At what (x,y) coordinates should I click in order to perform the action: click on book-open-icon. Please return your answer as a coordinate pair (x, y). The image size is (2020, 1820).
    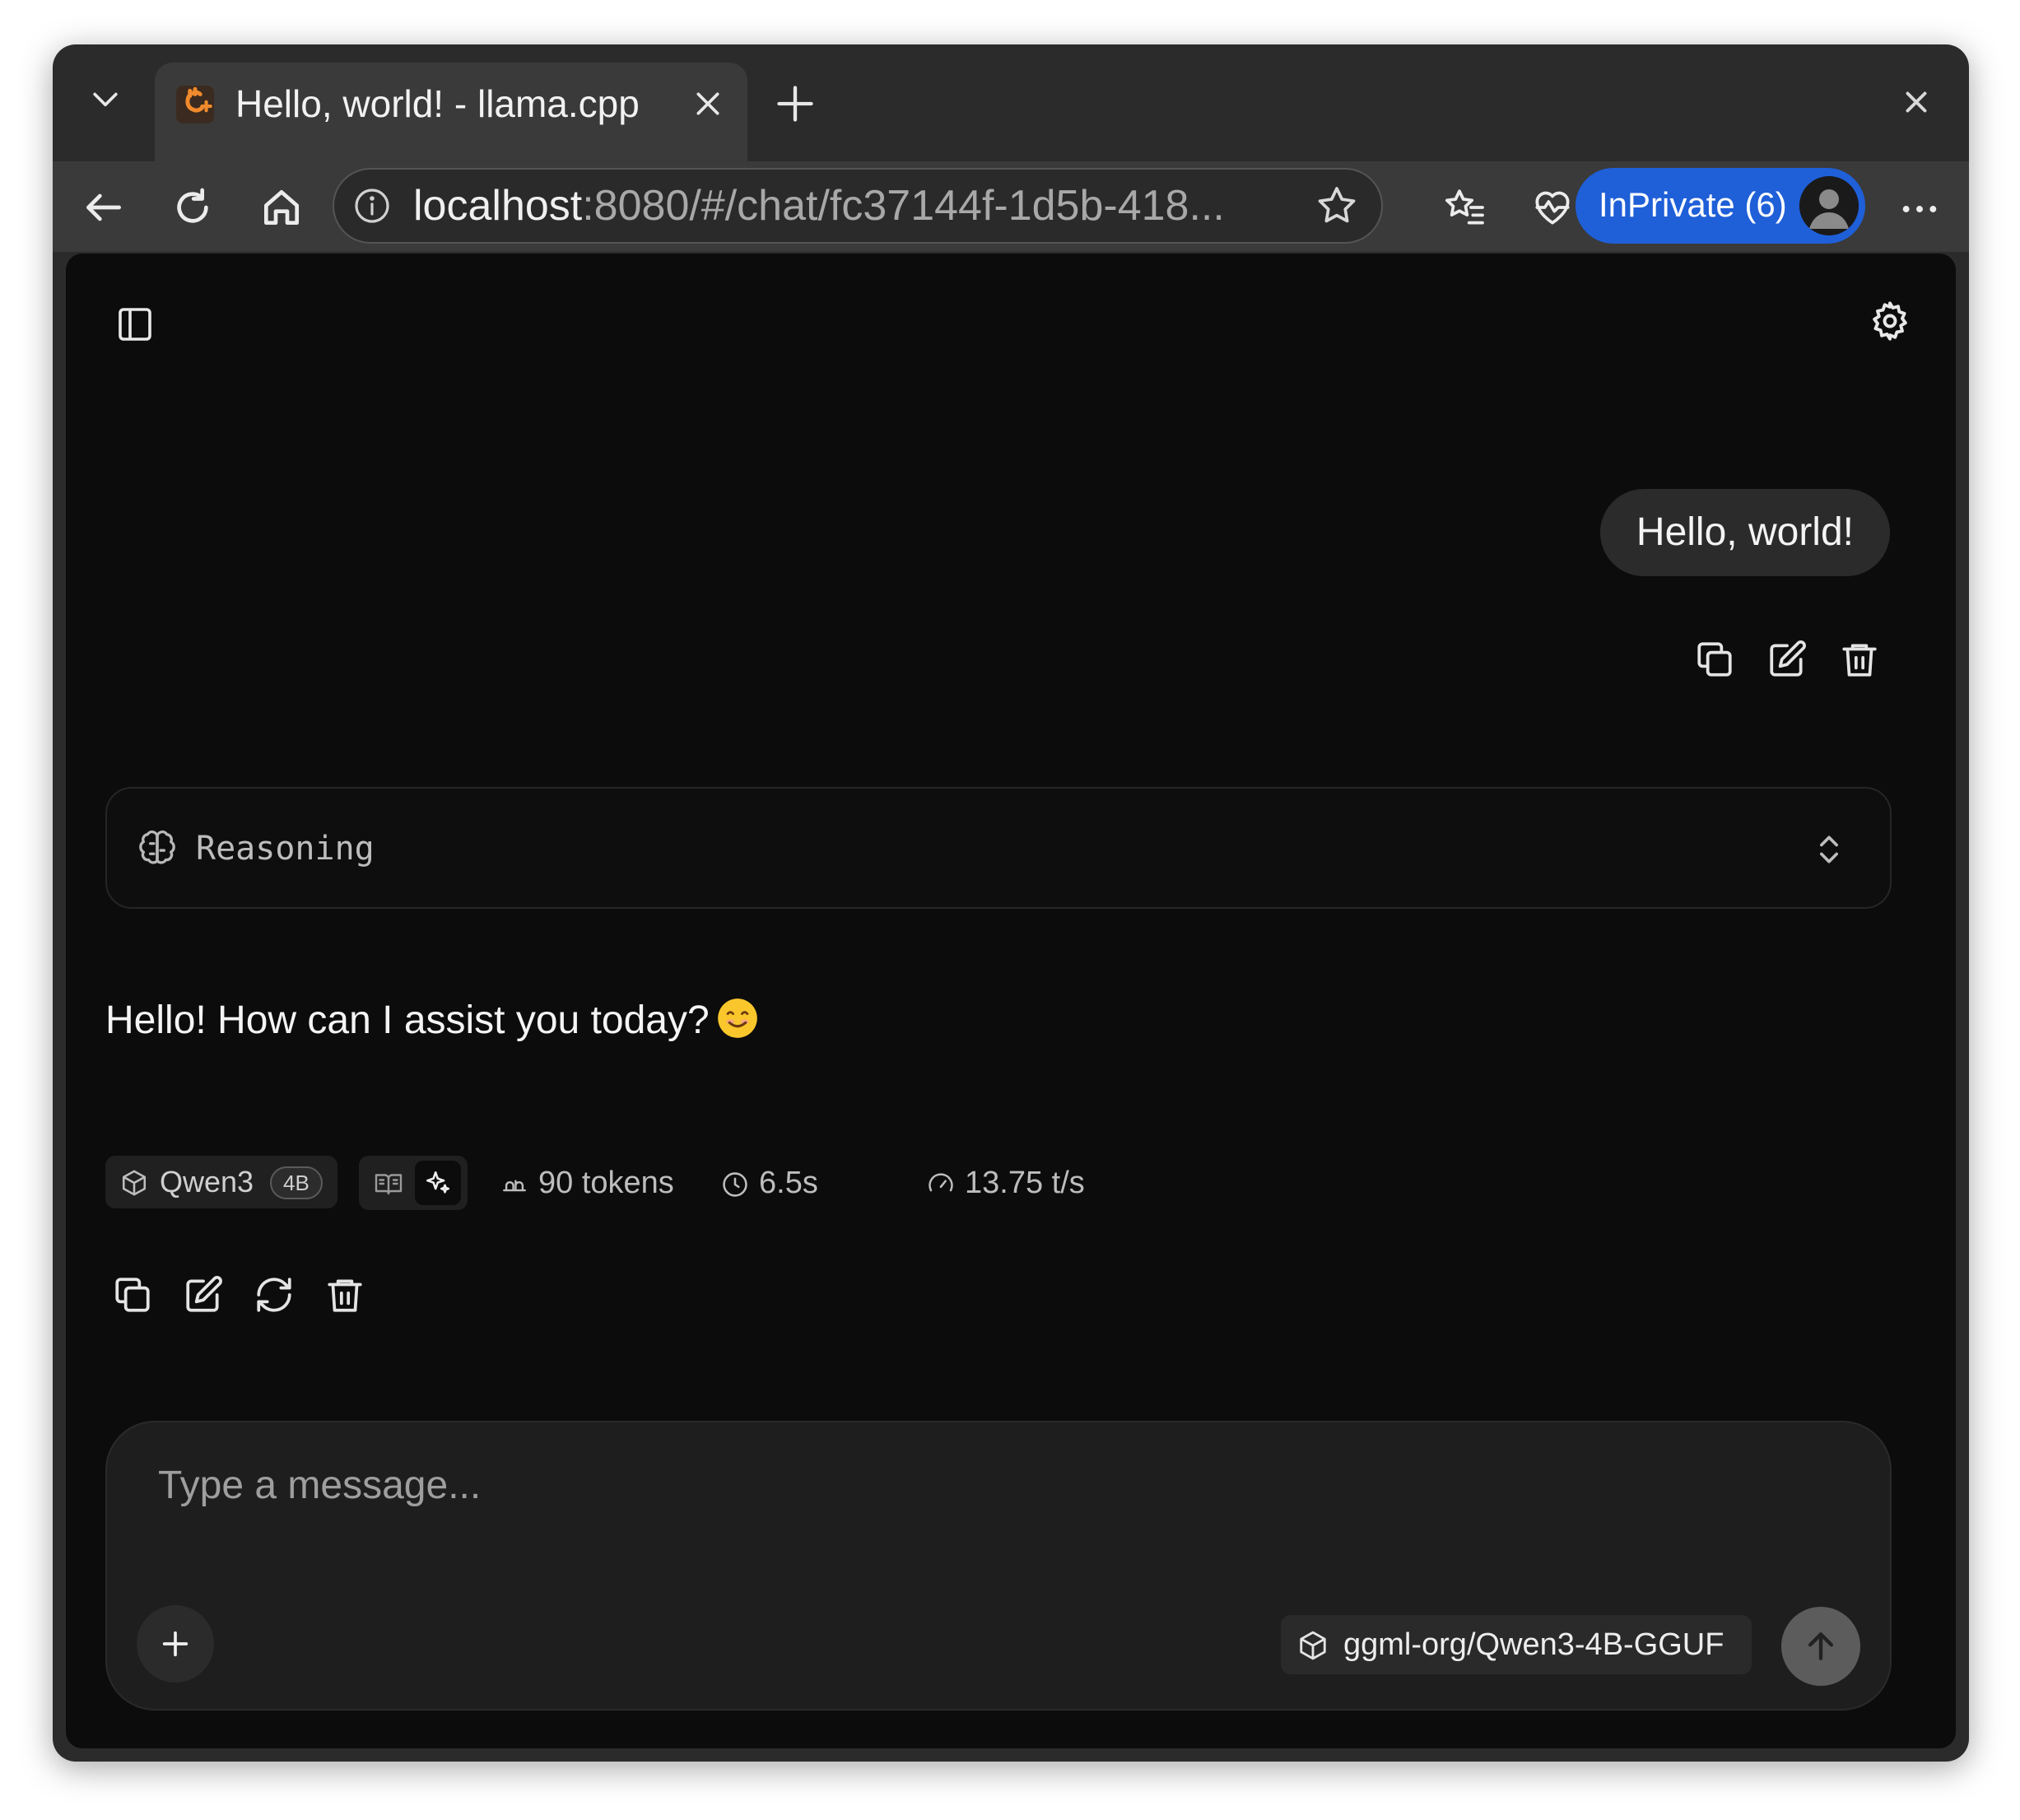
    Looking at the image, I should click on (388, 1184).